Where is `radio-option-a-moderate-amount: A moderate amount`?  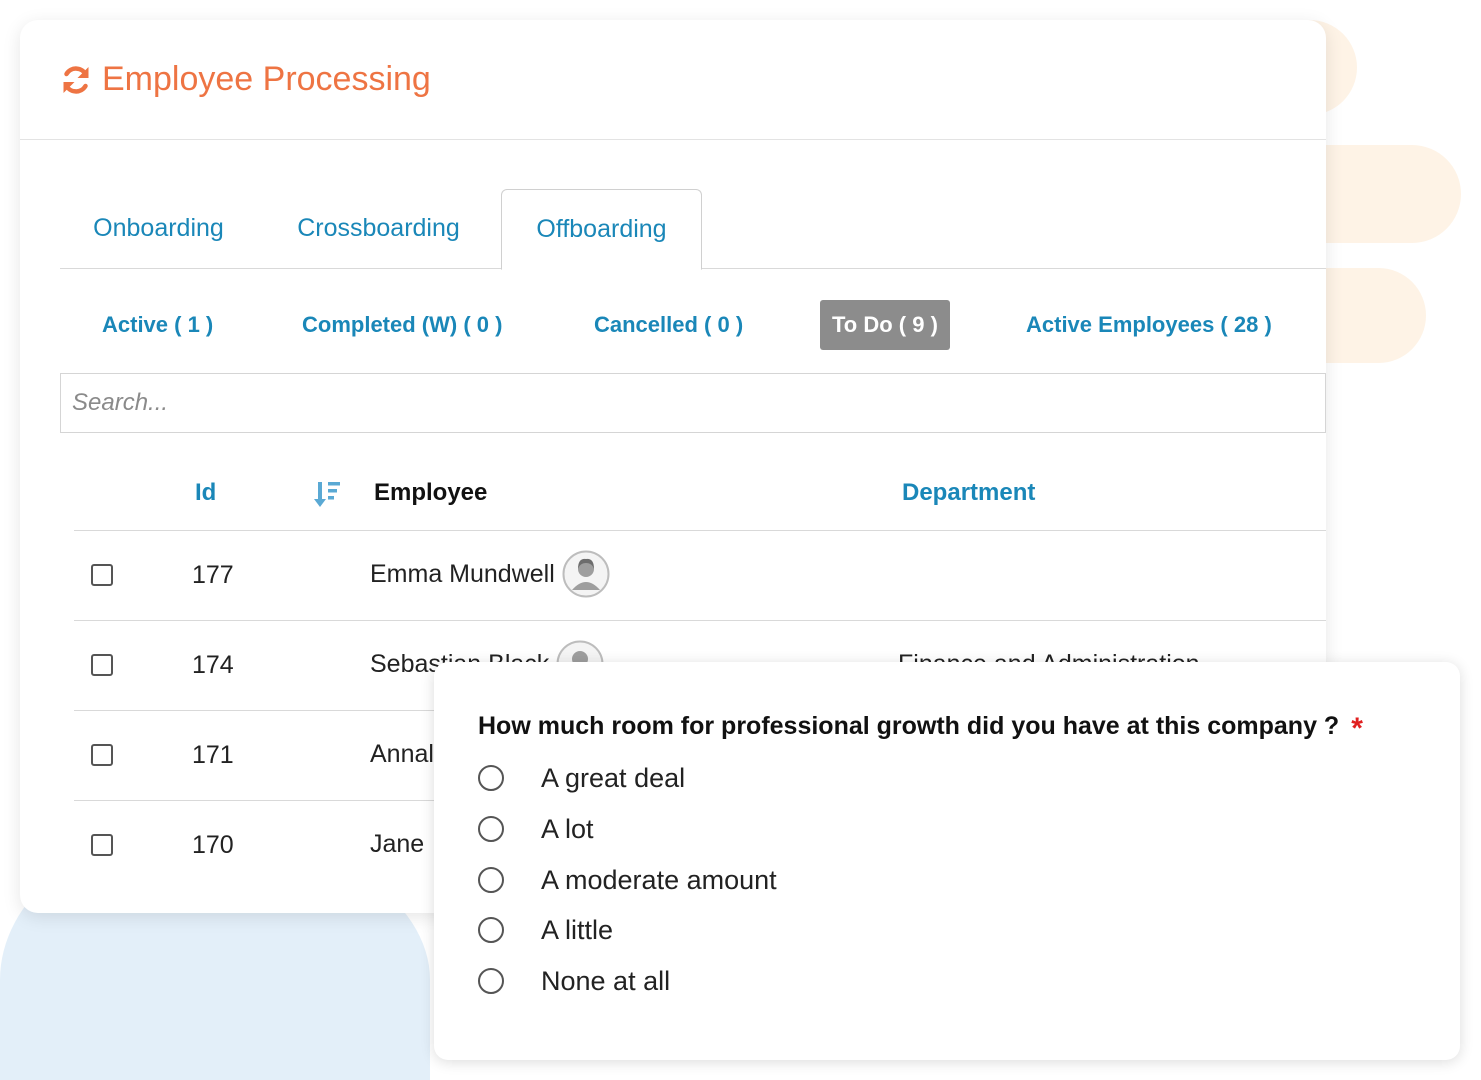
radio-option-a-moderate-amount: A moderate amount is located at coordinates (627, 880).